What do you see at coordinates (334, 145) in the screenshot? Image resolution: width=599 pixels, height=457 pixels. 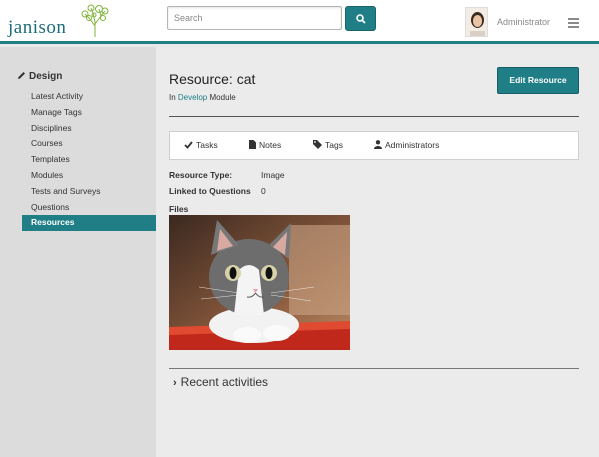 I see `tab-tags-label: Tags` at bounding box center [334, 145].